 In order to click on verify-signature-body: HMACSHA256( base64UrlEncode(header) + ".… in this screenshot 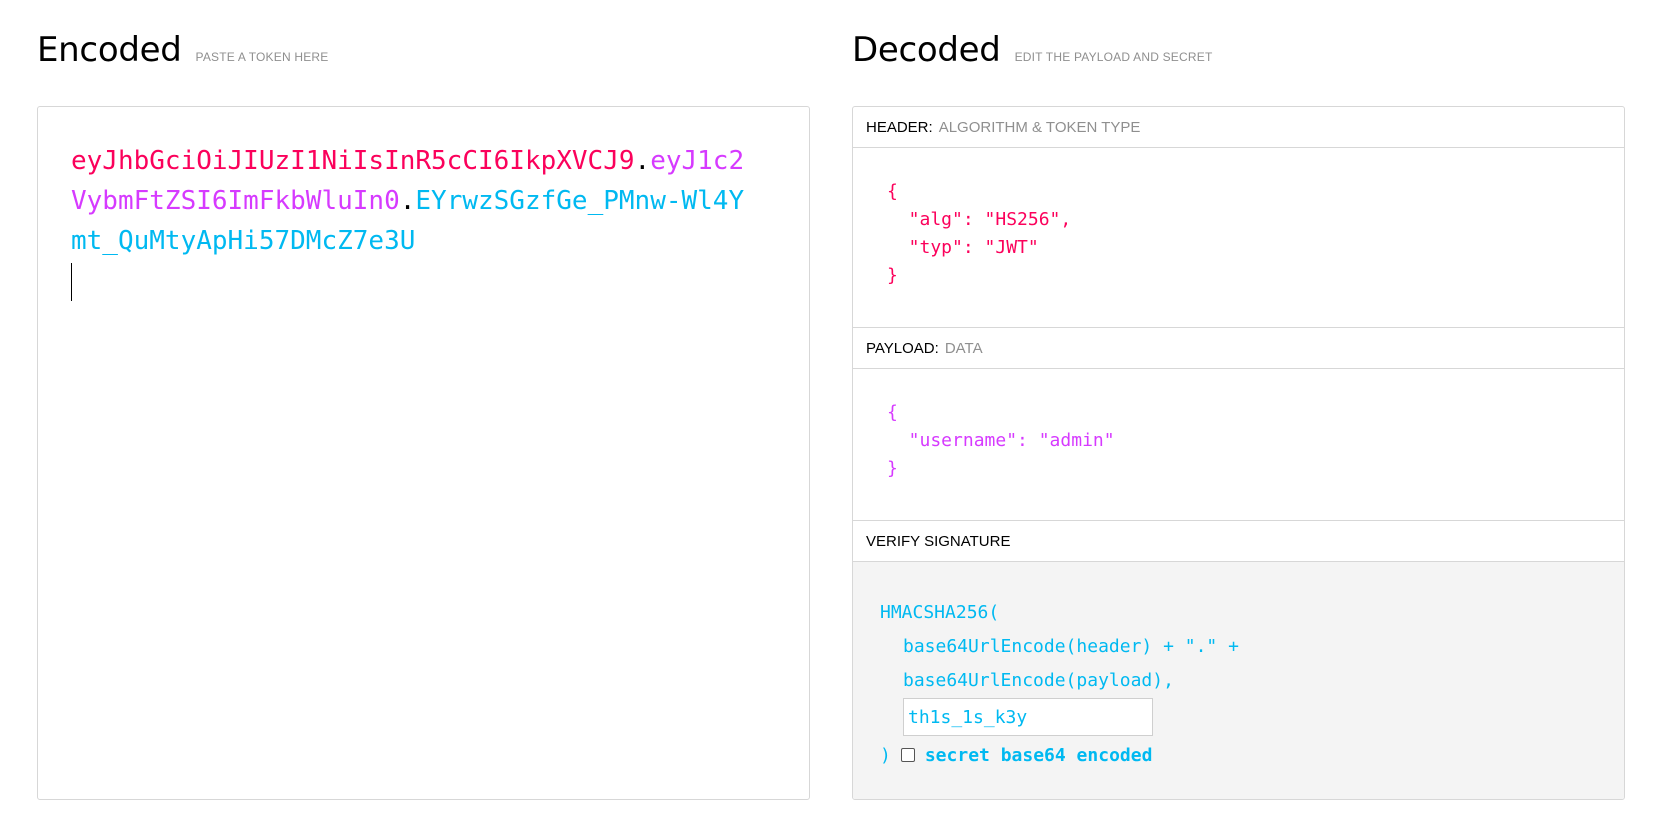, I will do `click(1238, 680)`.